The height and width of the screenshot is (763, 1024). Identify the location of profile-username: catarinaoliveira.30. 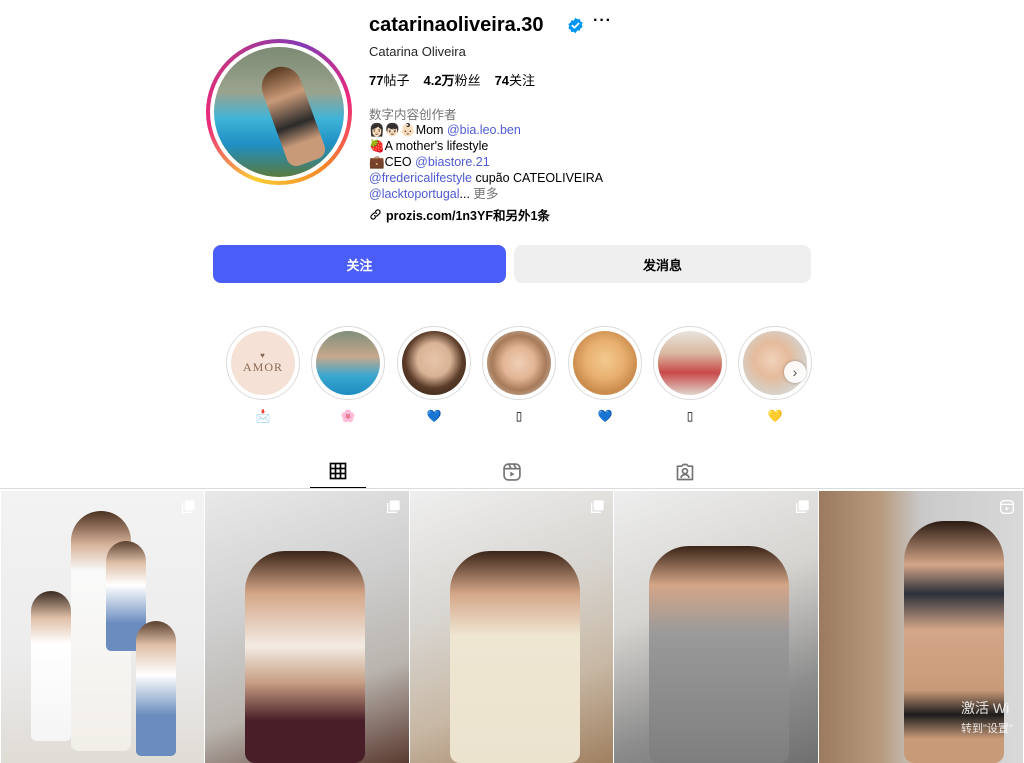
(456, 25).